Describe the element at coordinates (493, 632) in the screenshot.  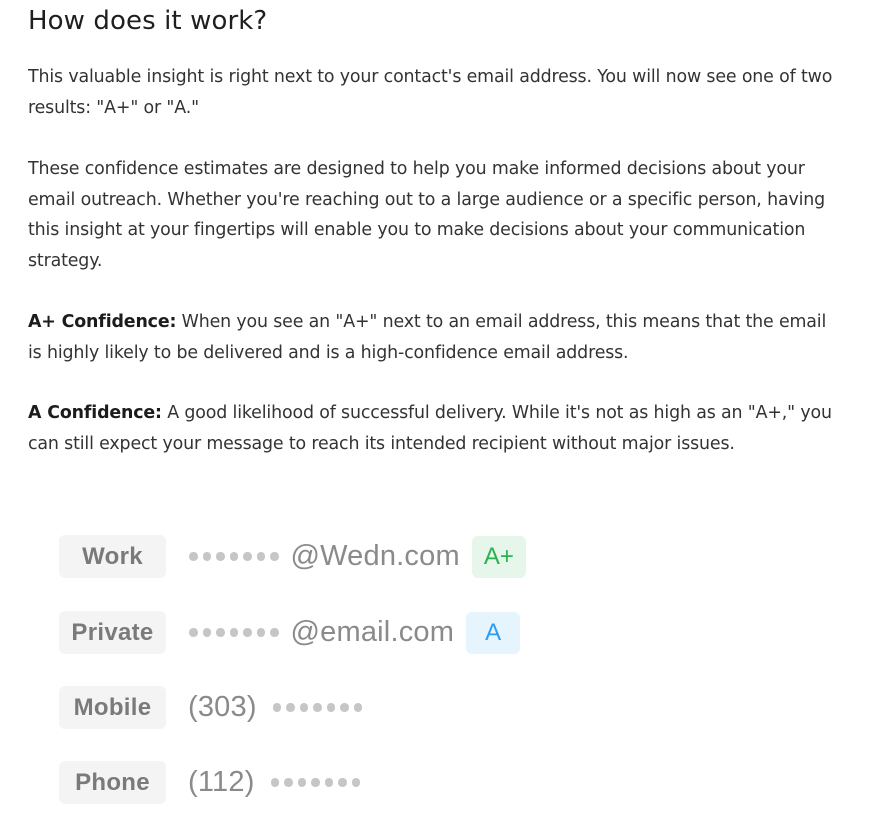
I see `confidence-badge-a: A` at that location.